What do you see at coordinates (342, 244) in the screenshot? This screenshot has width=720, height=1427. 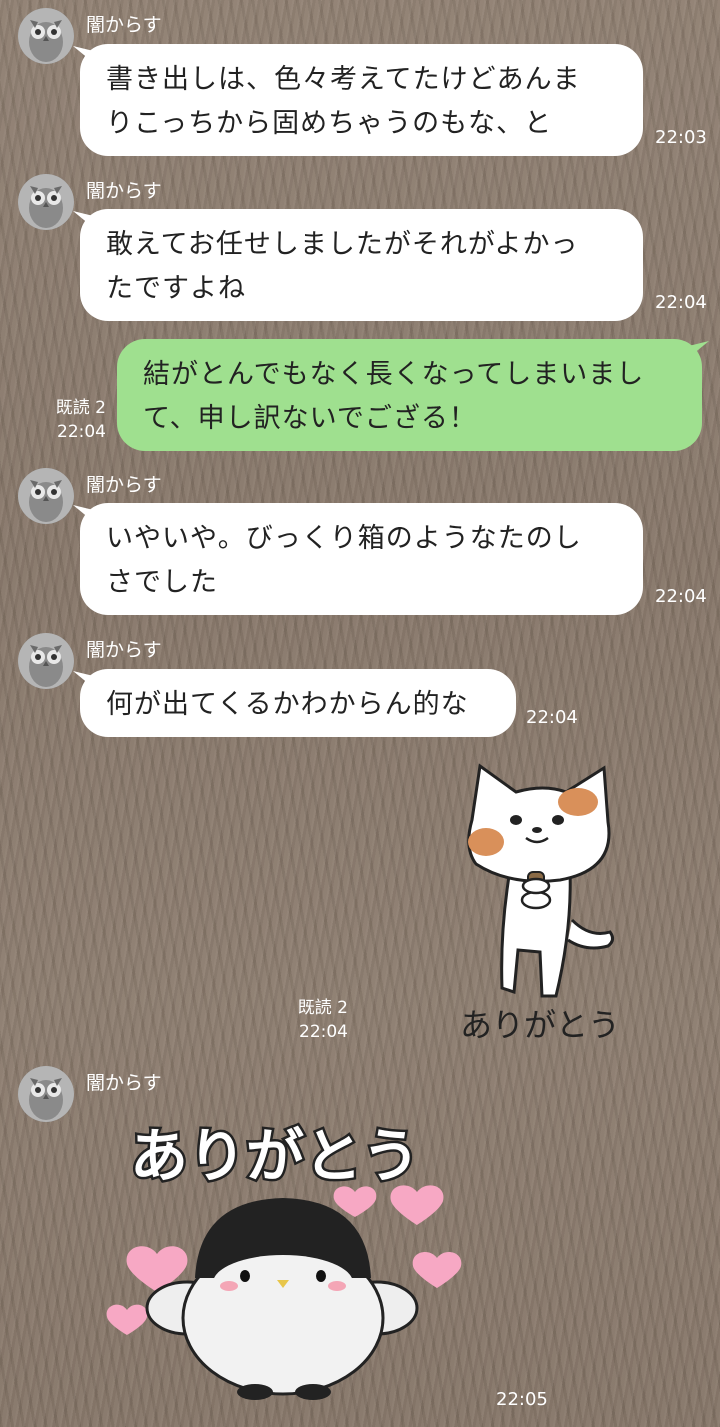 I see `message-text-line: 敢えてお任せしましたがそれがよかっ` at bounding box center [342, 244].